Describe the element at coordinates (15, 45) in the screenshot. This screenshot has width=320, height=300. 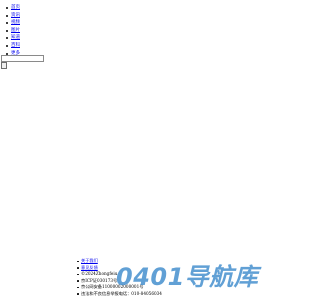
I see `nav-link-baike: 百科` at that location.